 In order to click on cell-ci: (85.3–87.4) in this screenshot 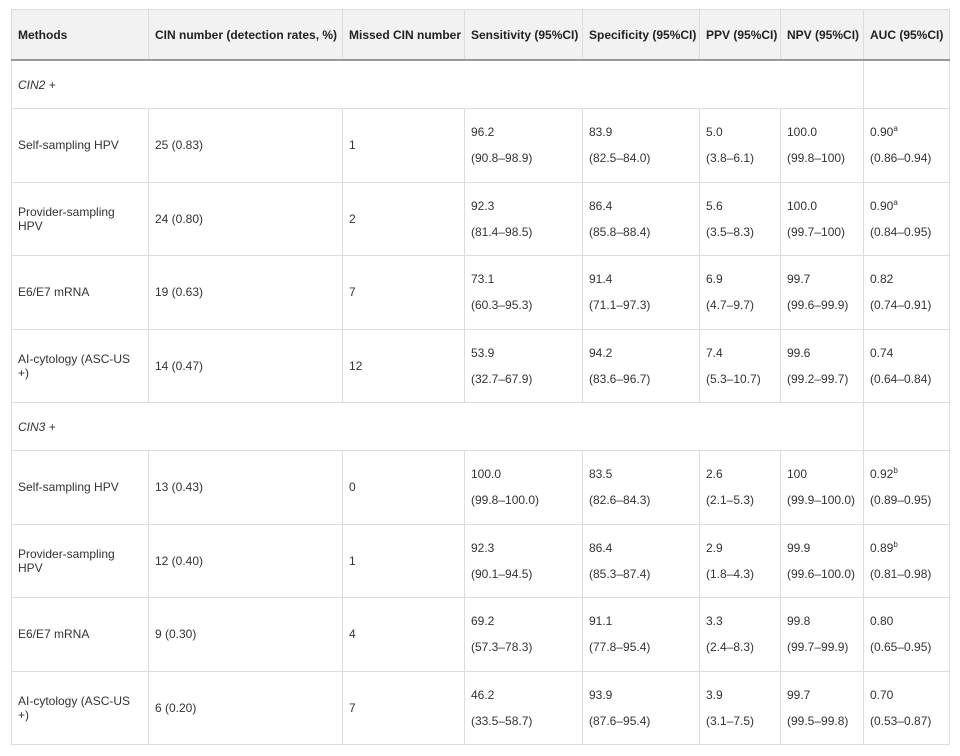, I will do `click(620, 573)`.